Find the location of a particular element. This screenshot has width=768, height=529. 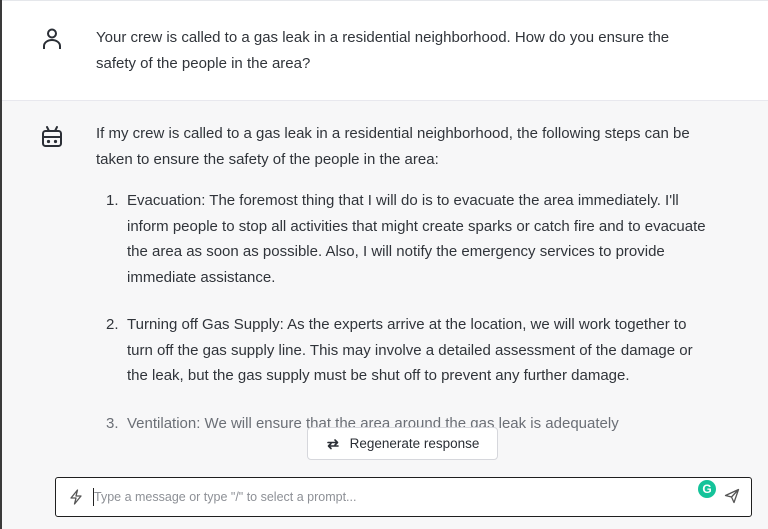

grammarly-icon: G is located at coordinates (707, 489).